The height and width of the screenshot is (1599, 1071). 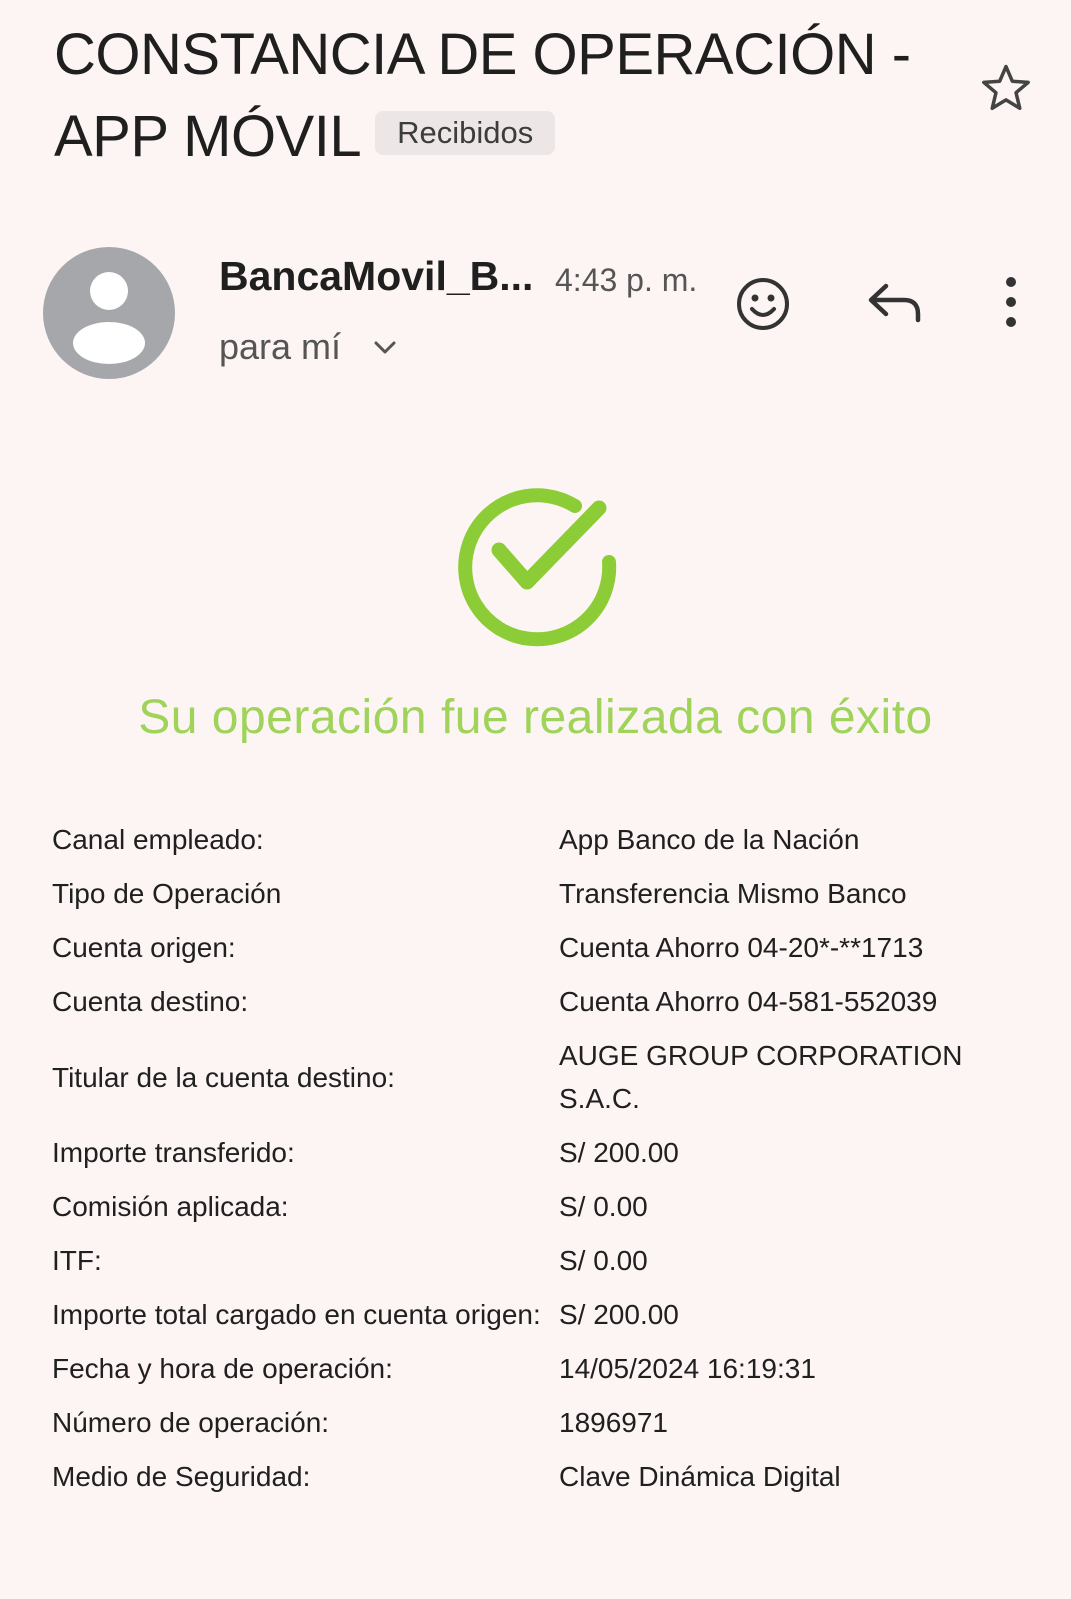 I want to click on smiley-icon, so click(x=763, y=304).